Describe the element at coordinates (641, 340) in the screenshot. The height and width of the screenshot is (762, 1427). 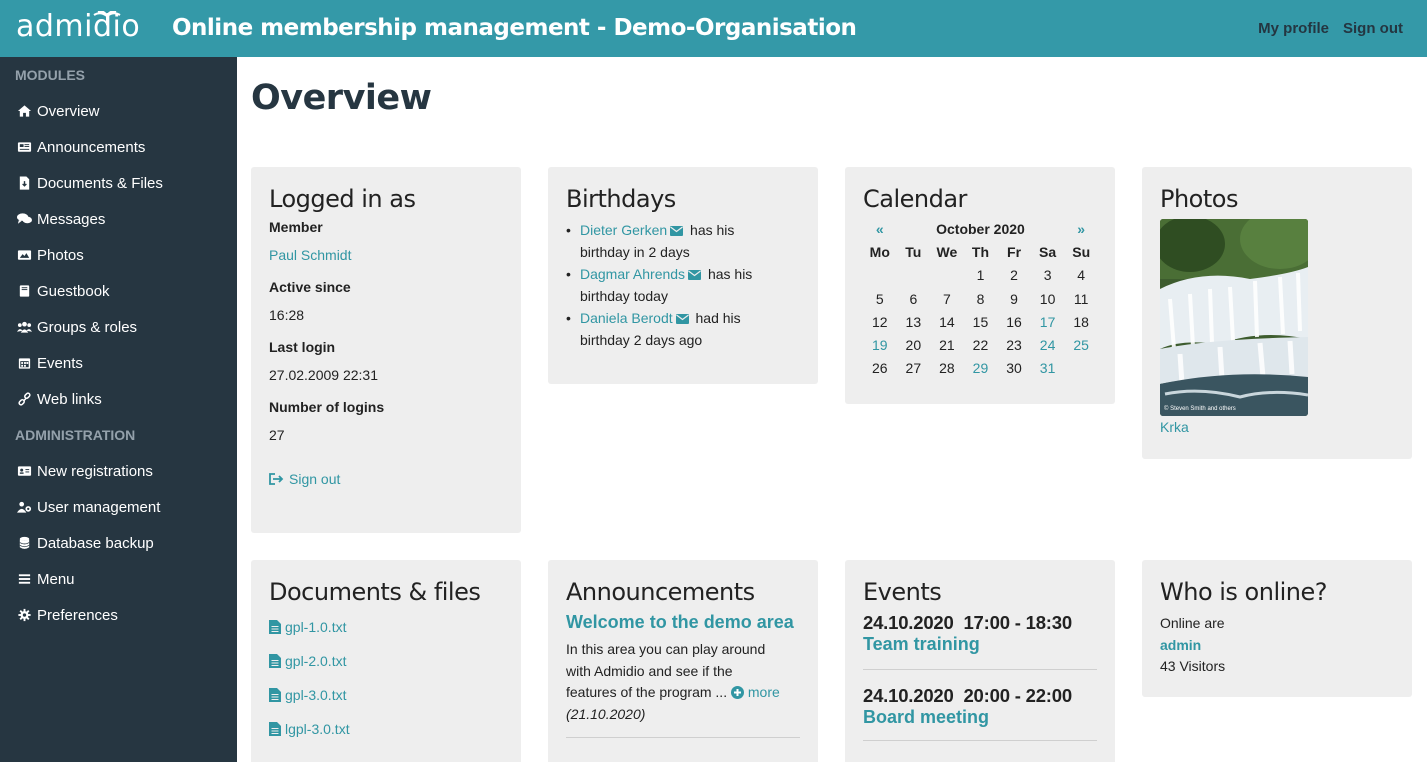
I see `birthday-text: birthday 2 days ago` at that location.